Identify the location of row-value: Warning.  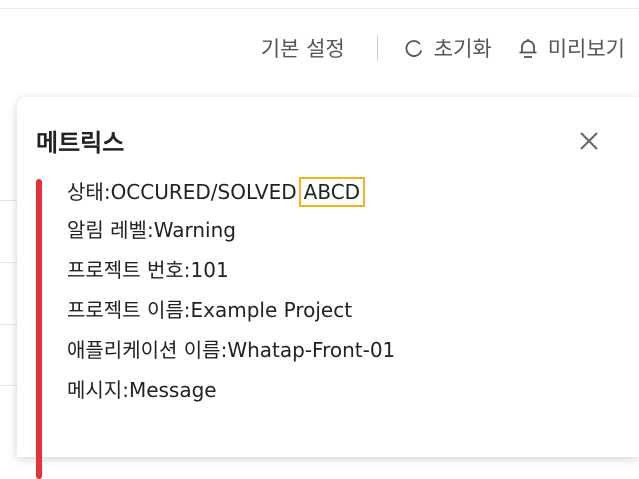
(194, 230).